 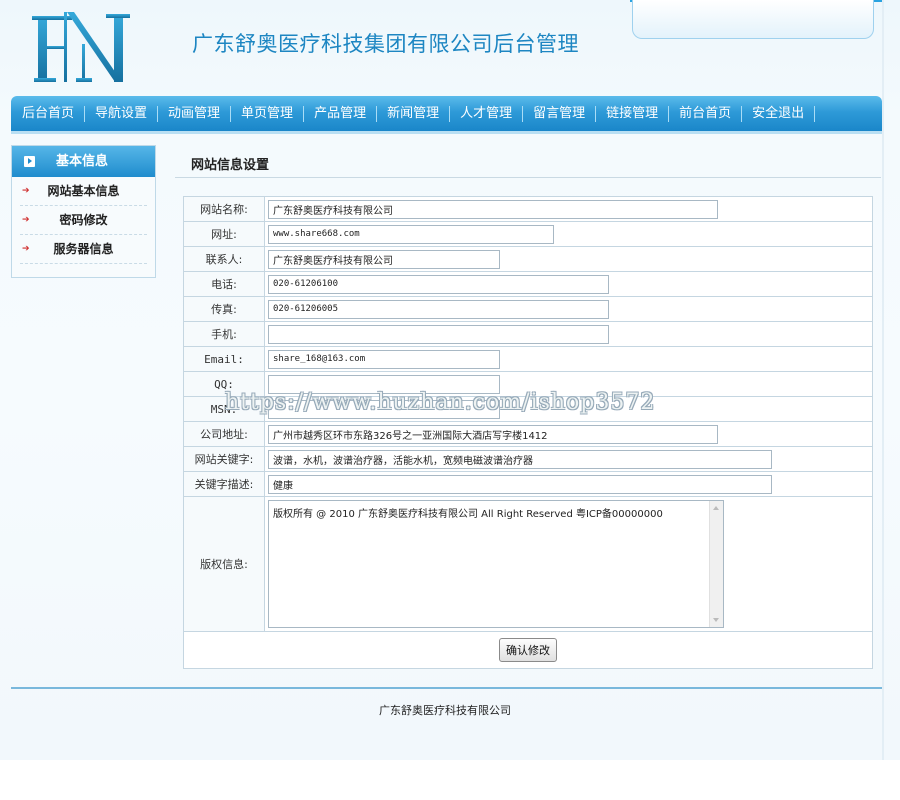 What do you see at coordinates (445, 710) in the screenshot?
I see `footer-copyright: 广东舒奥医疗科技有限公司` at bounding box center [445, 710].